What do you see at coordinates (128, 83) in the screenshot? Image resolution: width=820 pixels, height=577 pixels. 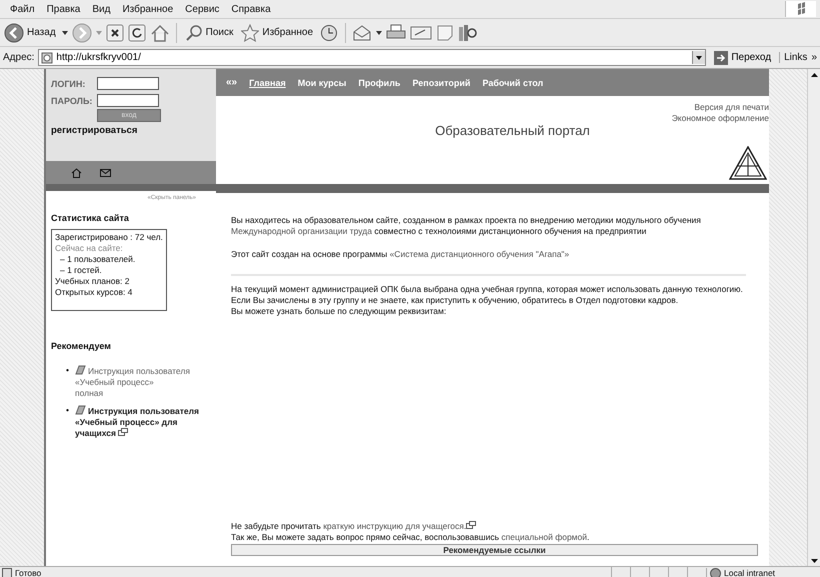 I see `login-field` at bounding box center [128, 83].